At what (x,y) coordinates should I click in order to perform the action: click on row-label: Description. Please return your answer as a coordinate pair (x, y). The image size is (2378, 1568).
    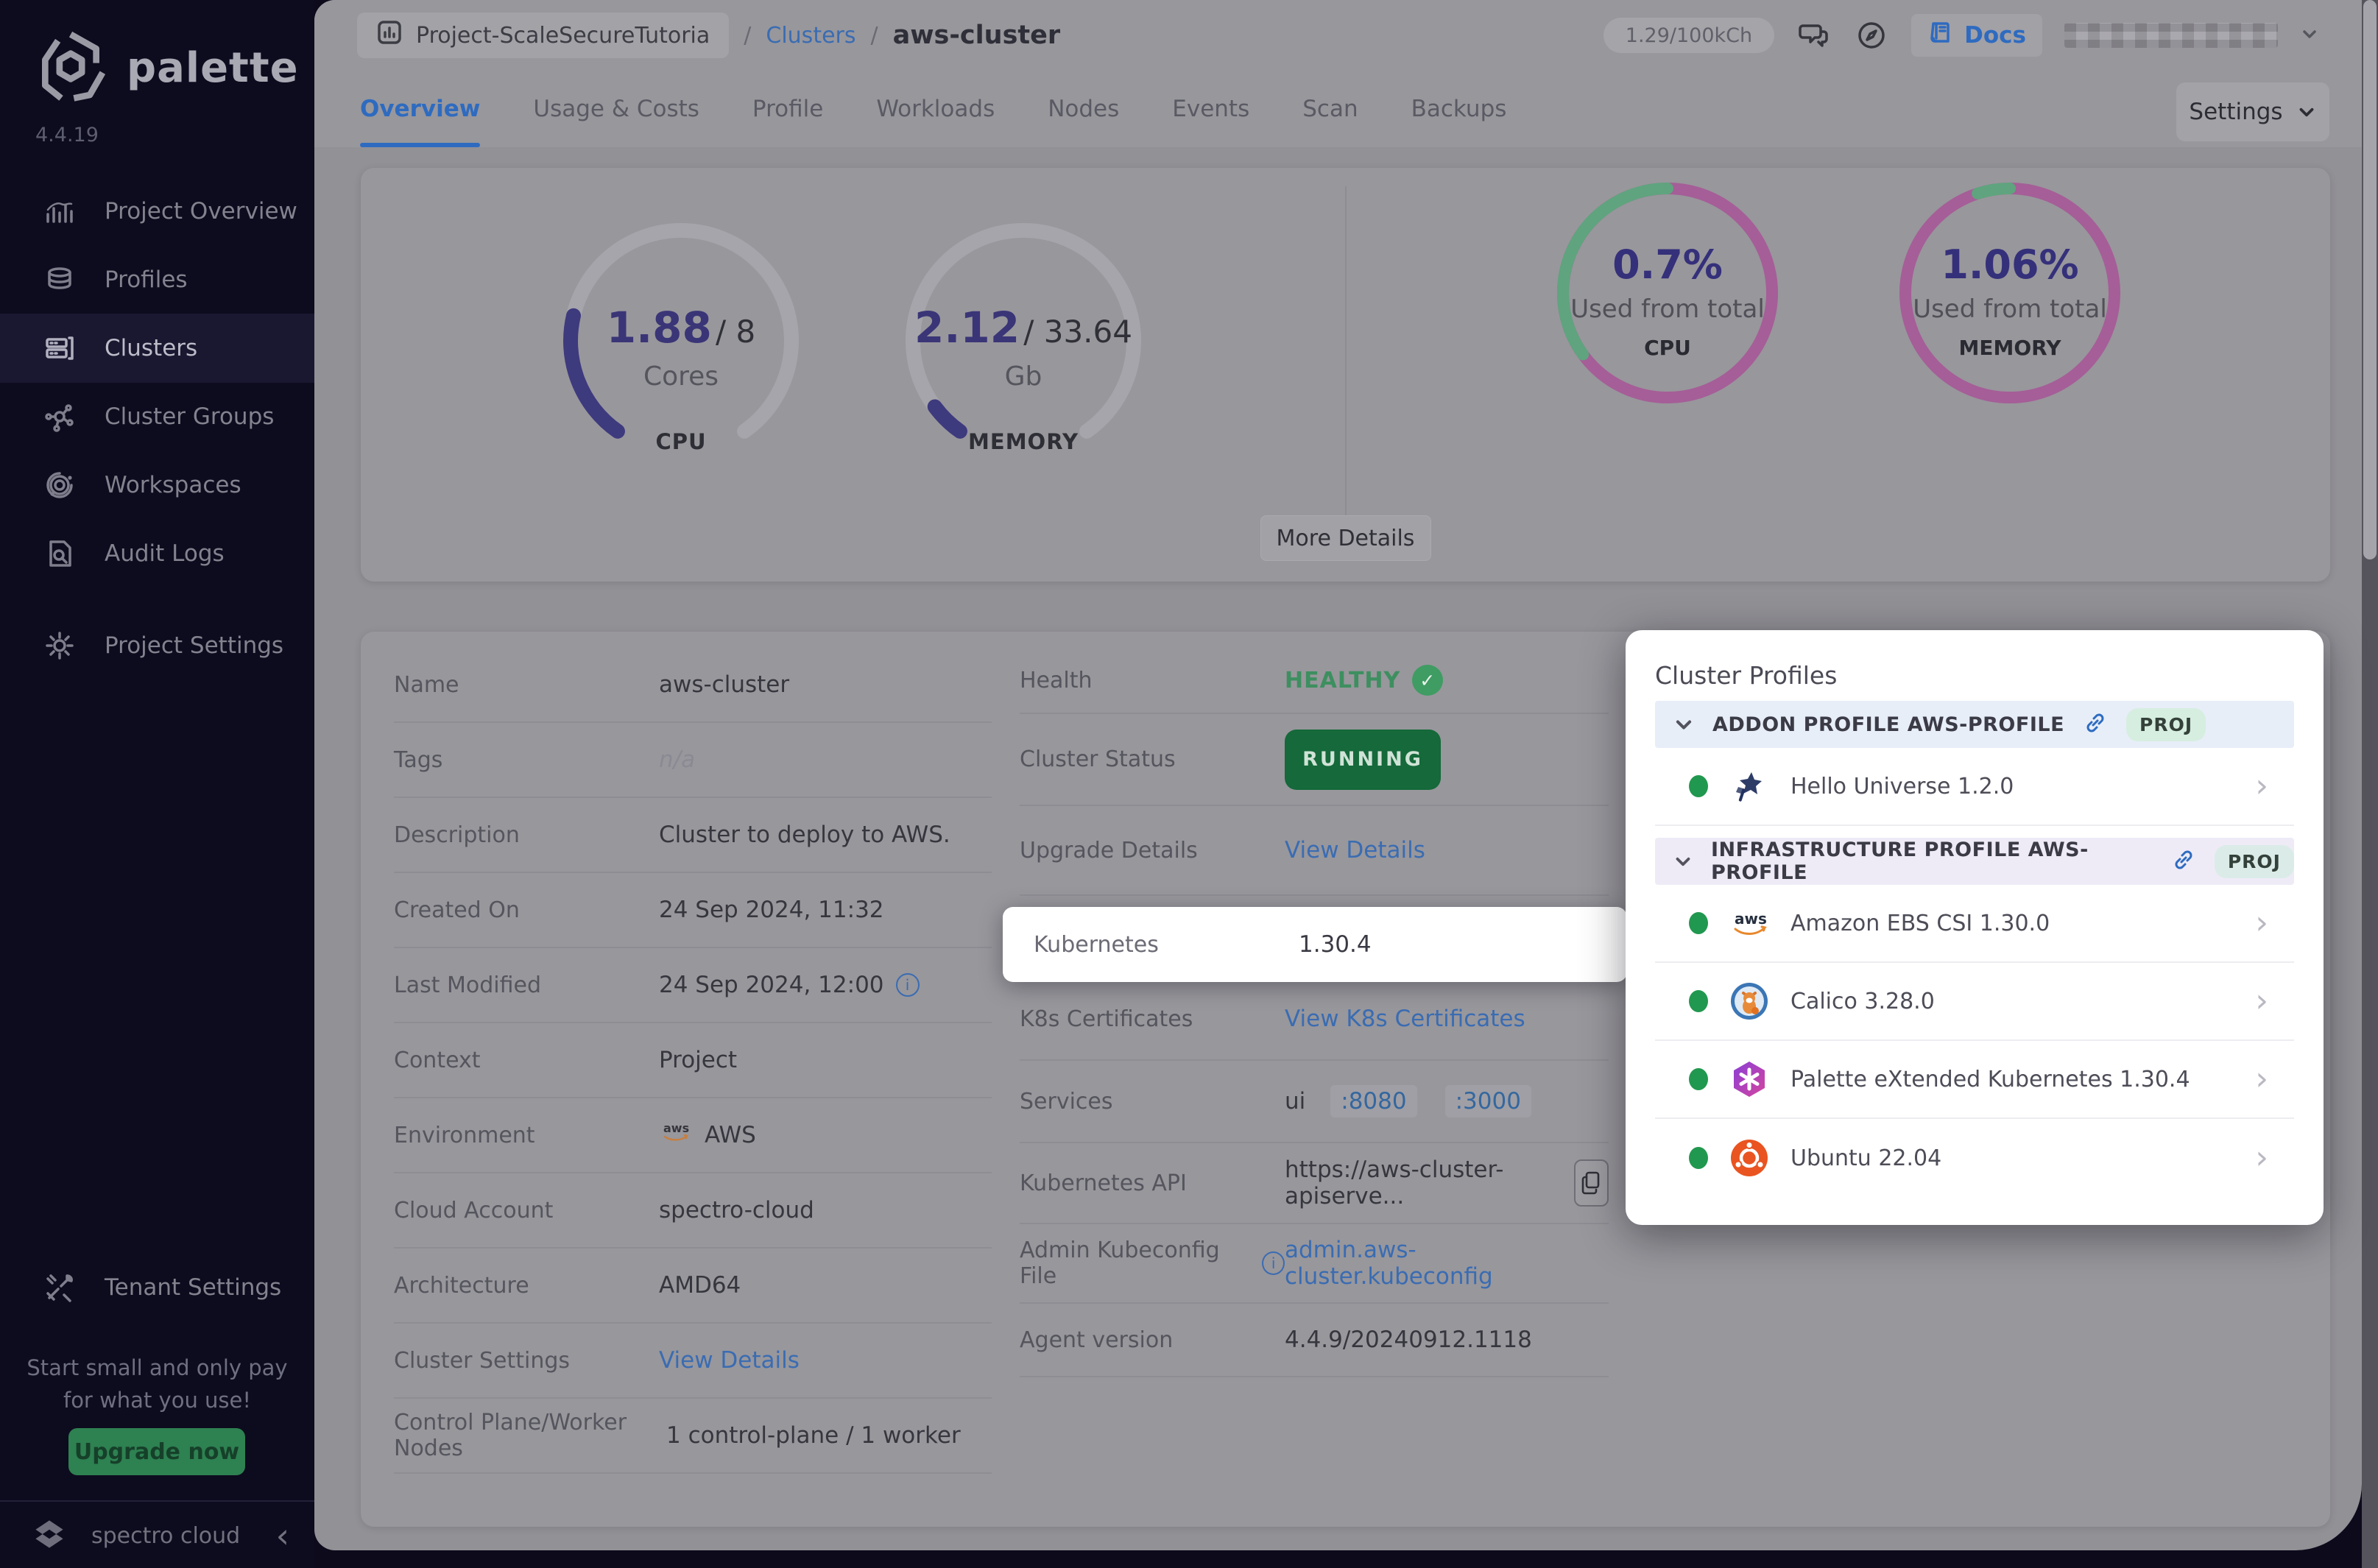
    Looking at the image, I should click on (457, 835).